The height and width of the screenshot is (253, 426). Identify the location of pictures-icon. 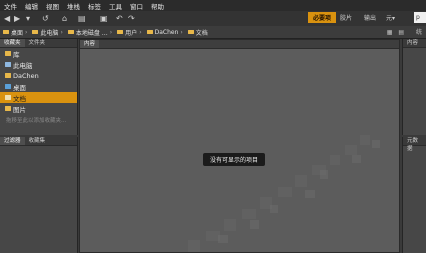
(8, 108).